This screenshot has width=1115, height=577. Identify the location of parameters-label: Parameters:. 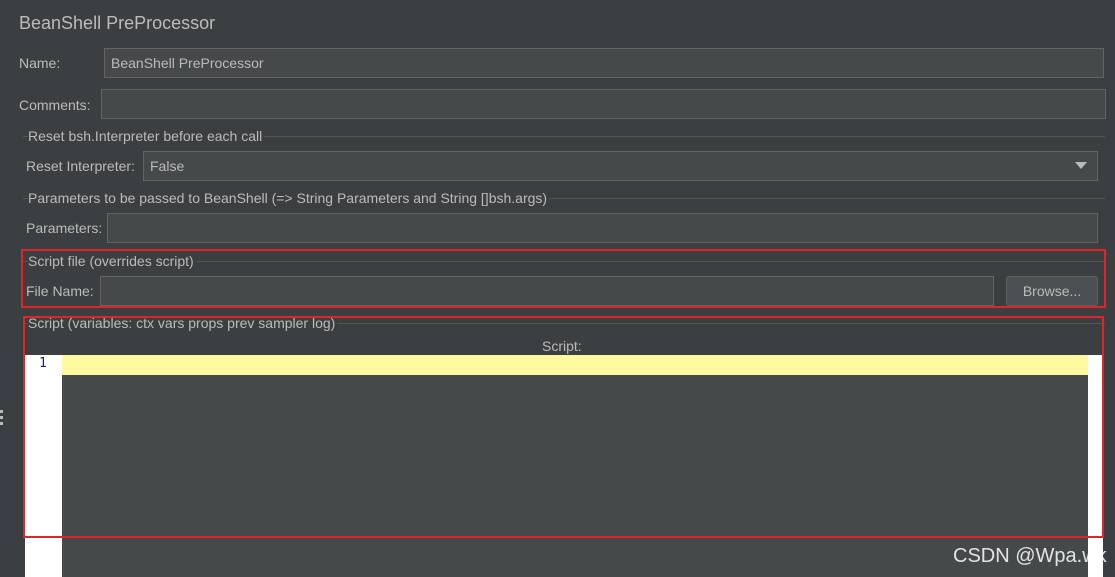
(64, 228).